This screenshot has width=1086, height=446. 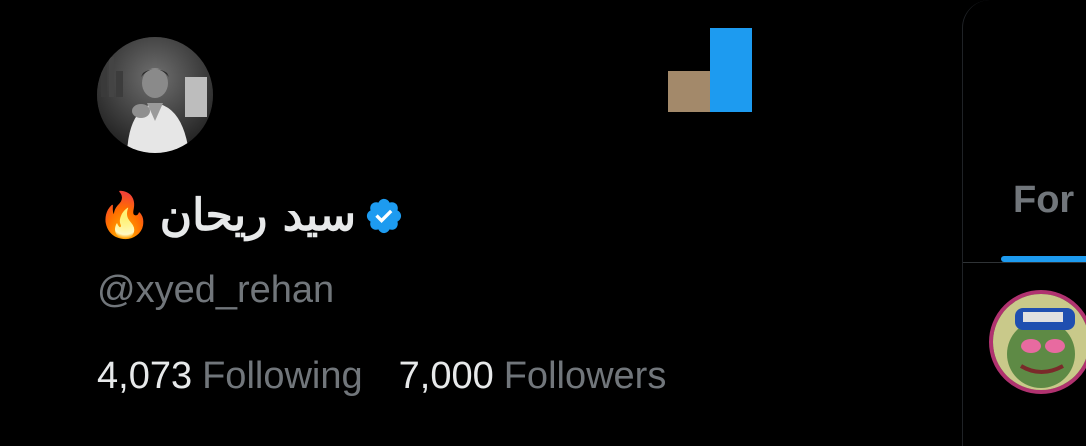 I want to click on verified-badge-icon, so click(x=384, y=216).